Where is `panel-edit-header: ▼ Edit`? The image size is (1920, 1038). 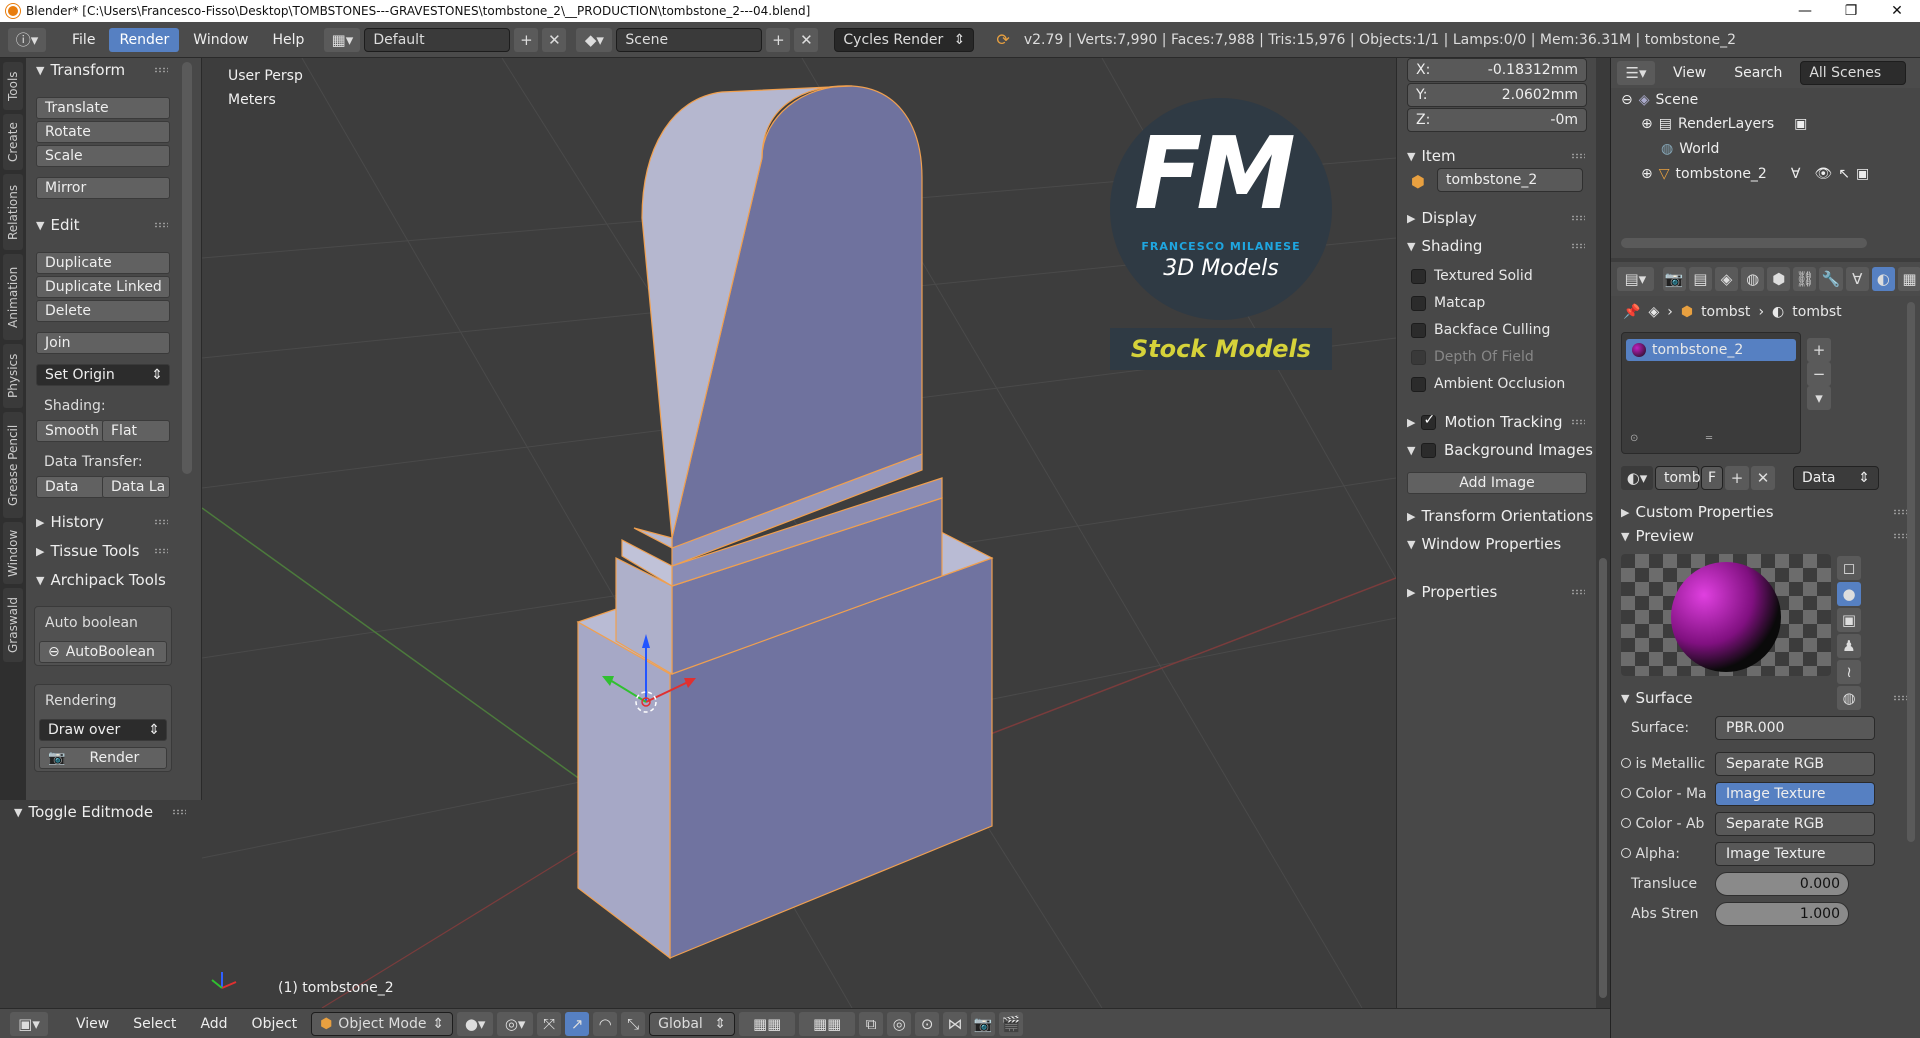 panel-edit-header: ▼ Edit is located at coordinates (101, 225).